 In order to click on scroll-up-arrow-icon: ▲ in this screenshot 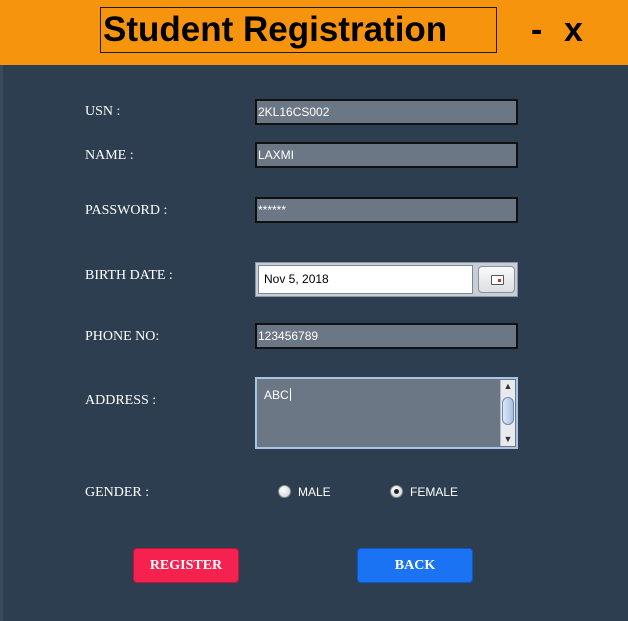, I will do `click(508, 386)`.